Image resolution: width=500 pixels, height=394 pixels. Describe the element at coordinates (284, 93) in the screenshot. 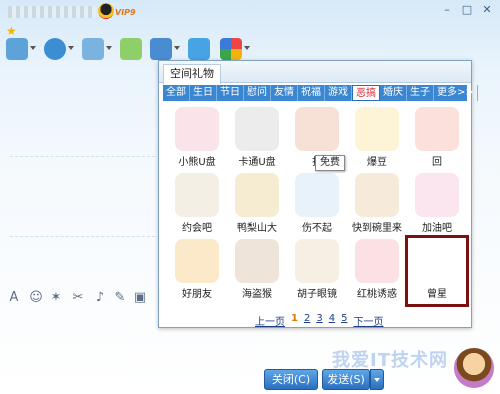

I see `category-tab: 友情` at that location.